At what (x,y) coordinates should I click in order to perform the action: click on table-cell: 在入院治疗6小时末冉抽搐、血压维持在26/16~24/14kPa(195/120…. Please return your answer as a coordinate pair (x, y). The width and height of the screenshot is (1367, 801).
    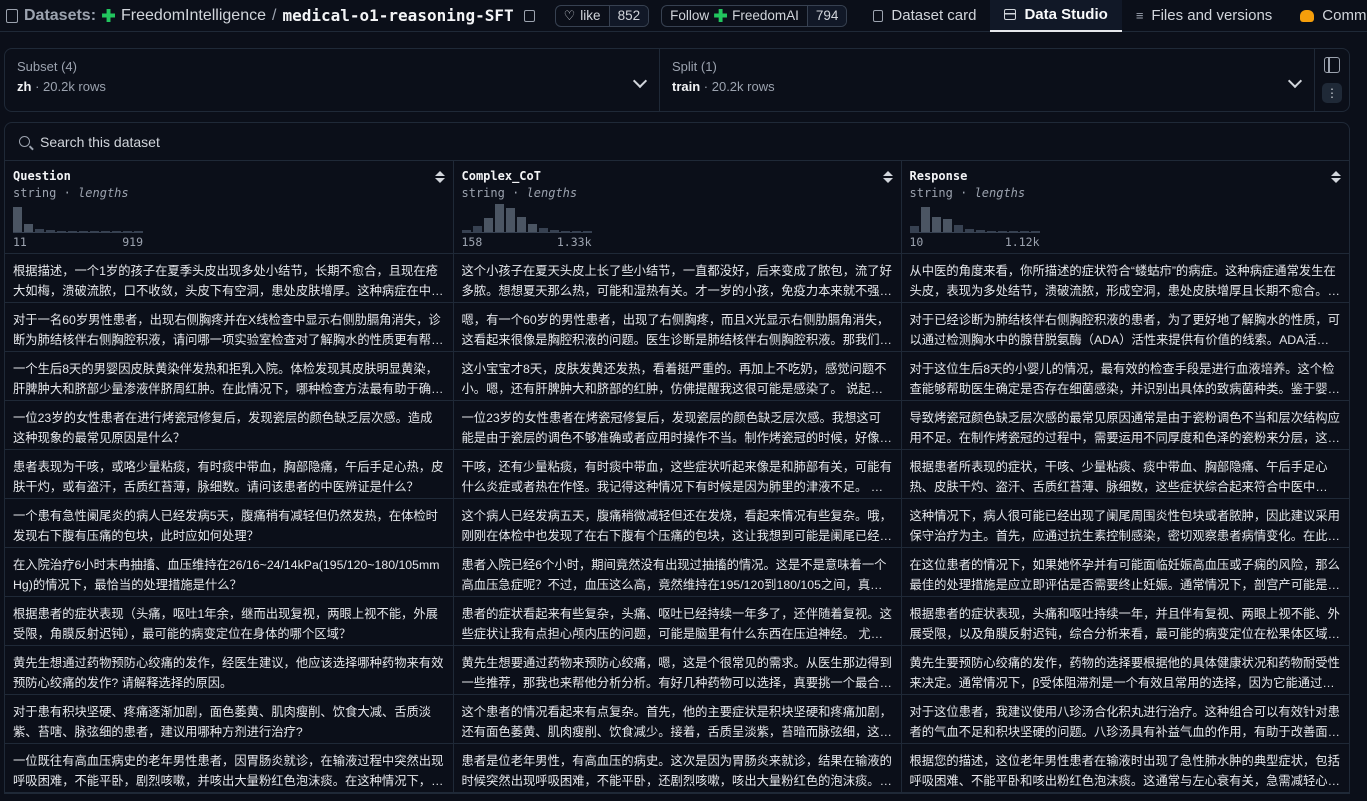
    Looking at the image, I should click on (229, 572).